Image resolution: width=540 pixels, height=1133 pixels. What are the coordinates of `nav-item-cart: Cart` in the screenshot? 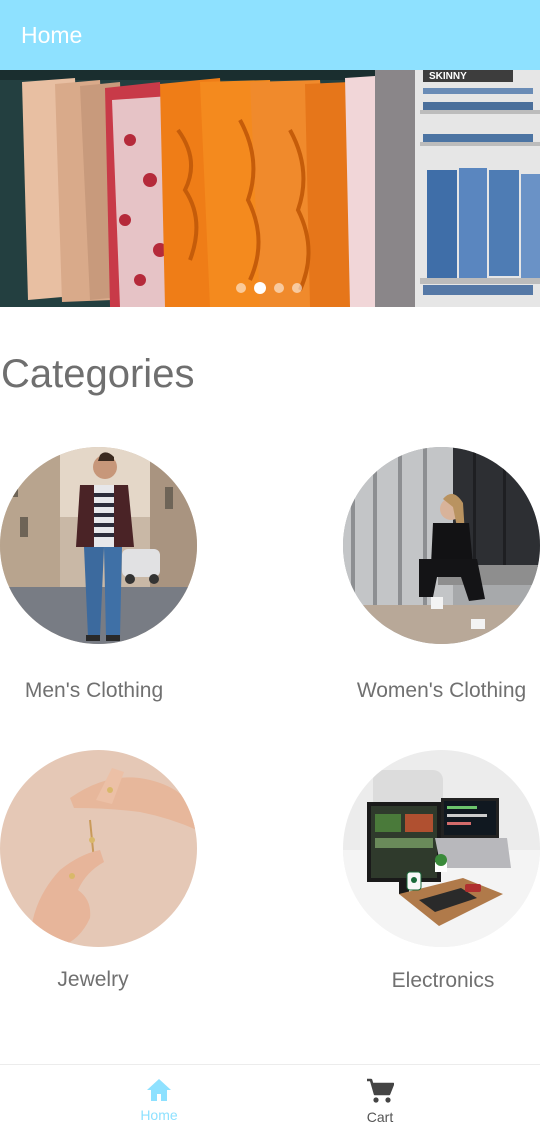 It's located at (380, 1099).